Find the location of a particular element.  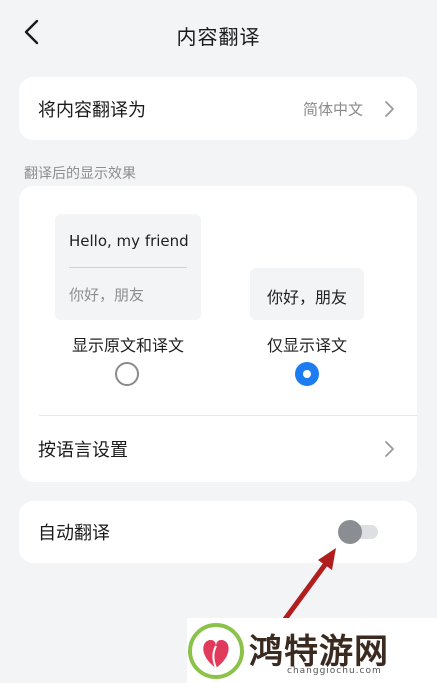

option-translation-only-label: 仅显示译文 is located at coordinates (306, 345).